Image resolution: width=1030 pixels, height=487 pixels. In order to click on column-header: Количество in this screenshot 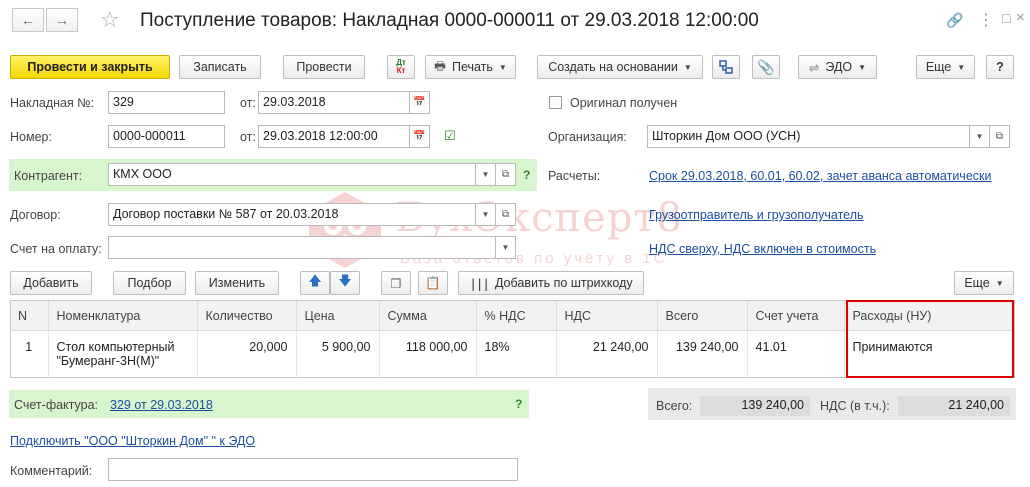, I will do `click(247, 315)`.